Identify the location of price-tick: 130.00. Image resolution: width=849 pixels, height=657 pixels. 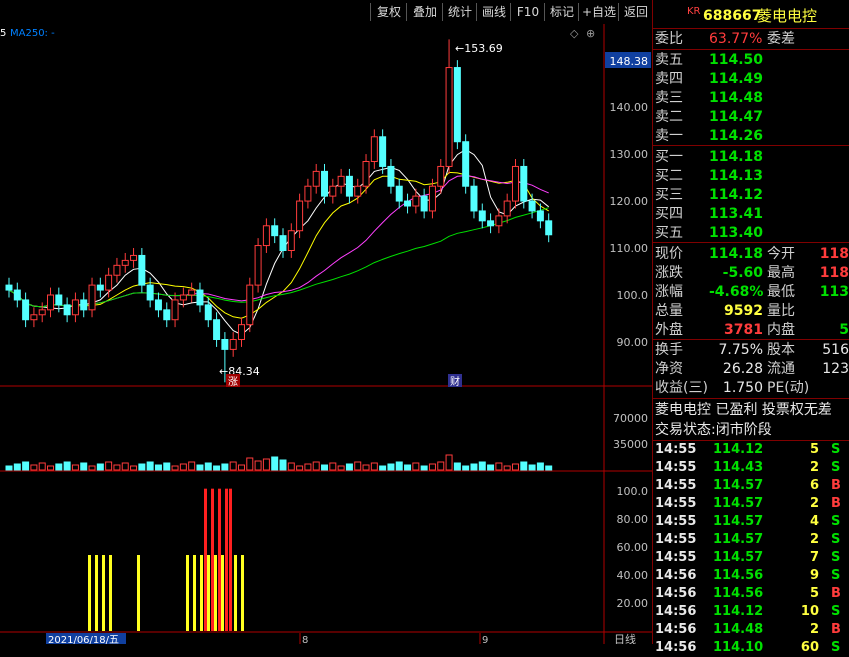
(629, 154).